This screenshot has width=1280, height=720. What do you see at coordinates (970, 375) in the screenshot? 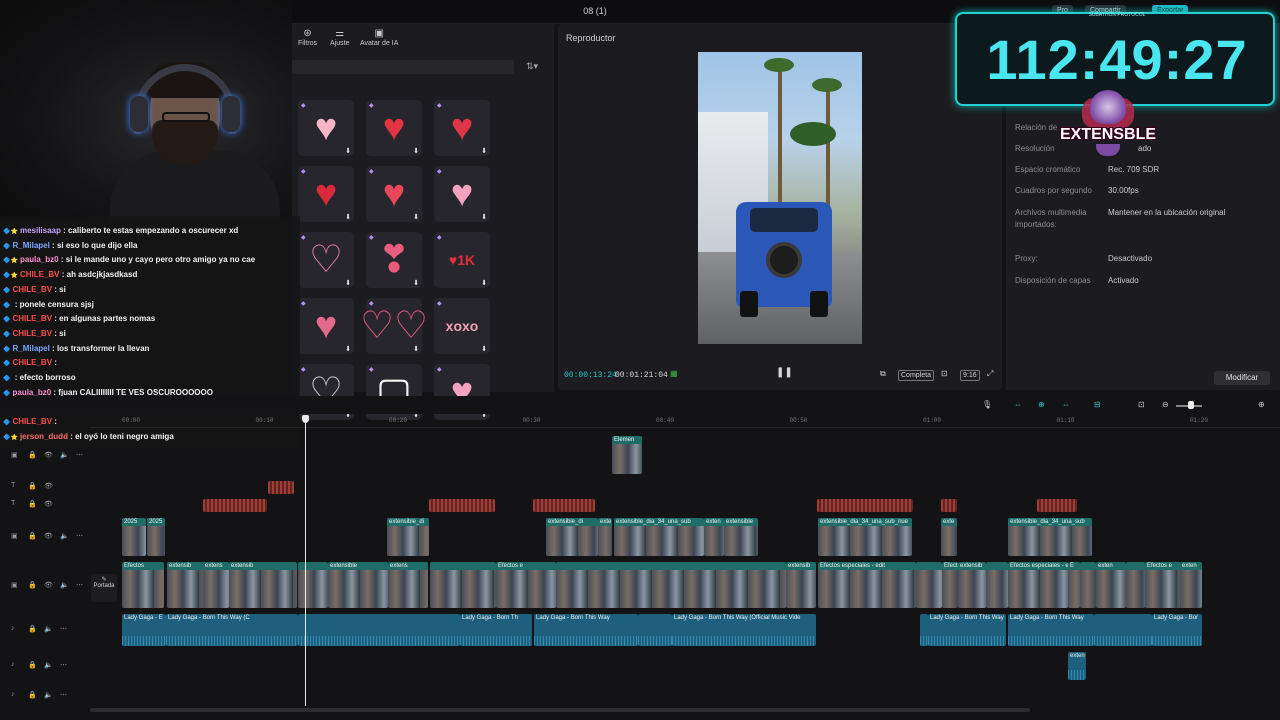
I see `aspect-ratio-button: 9:16` at bounding box center [970, 375].